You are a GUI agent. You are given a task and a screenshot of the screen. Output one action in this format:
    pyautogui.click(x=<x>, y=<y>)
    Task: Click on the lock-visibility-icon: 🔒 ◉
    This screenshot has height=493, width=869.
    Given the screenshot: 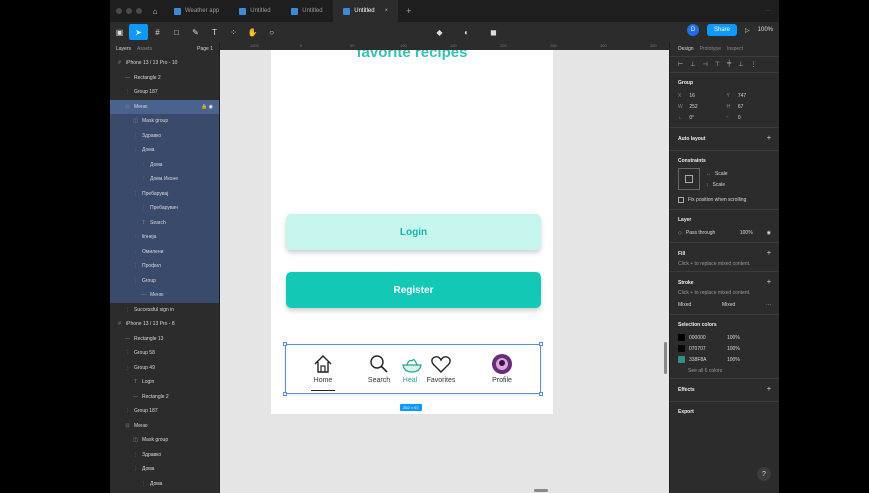 What is the action you would take?
    pyautogui.click(x=207, y=107)
    